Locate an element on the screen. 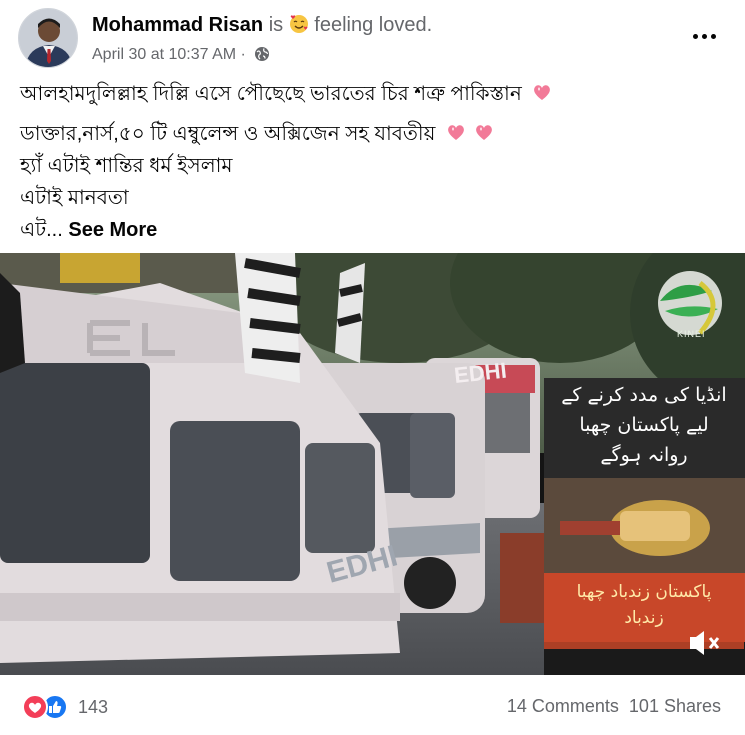 The width and height of the screenshot is (745, 735). post-timestamp: April 30 at 10:37 AM is located at coordinates (164, 54).